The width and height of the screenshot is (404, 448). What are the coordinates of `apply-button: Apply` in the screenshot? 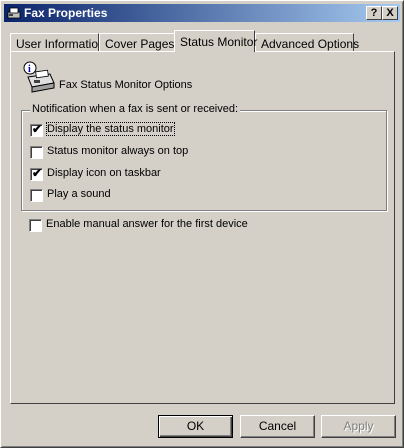 It's located at (358, 426).